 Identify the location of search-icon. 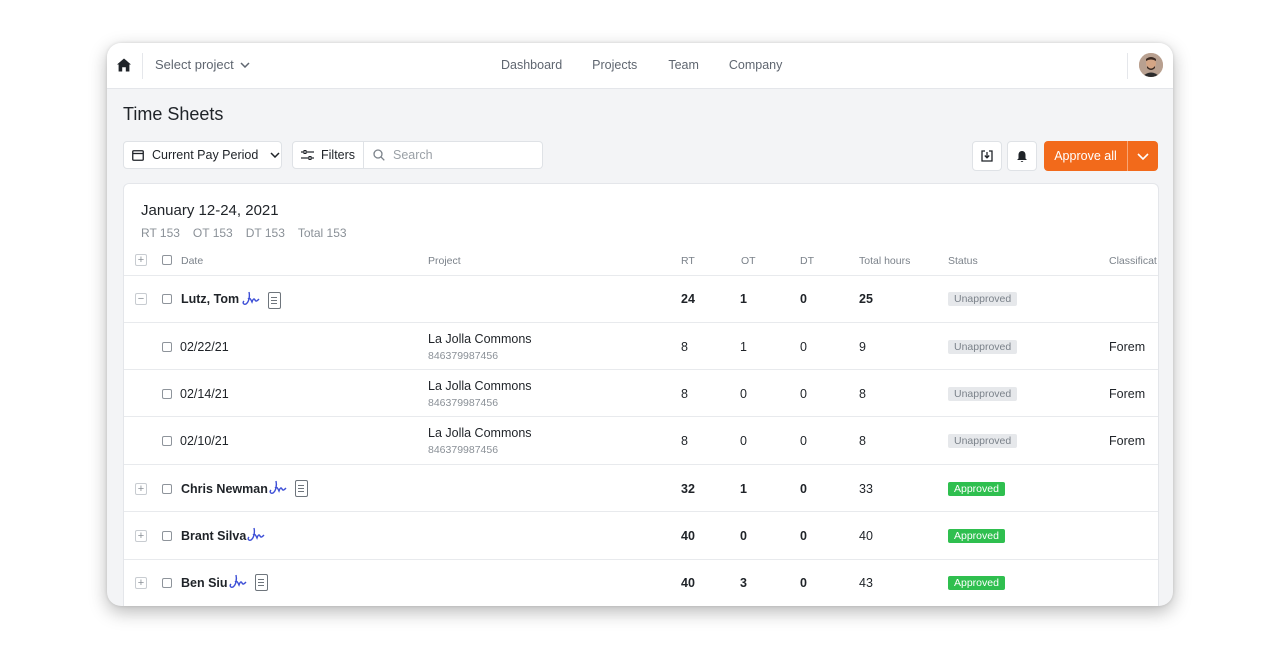
(379, 155).